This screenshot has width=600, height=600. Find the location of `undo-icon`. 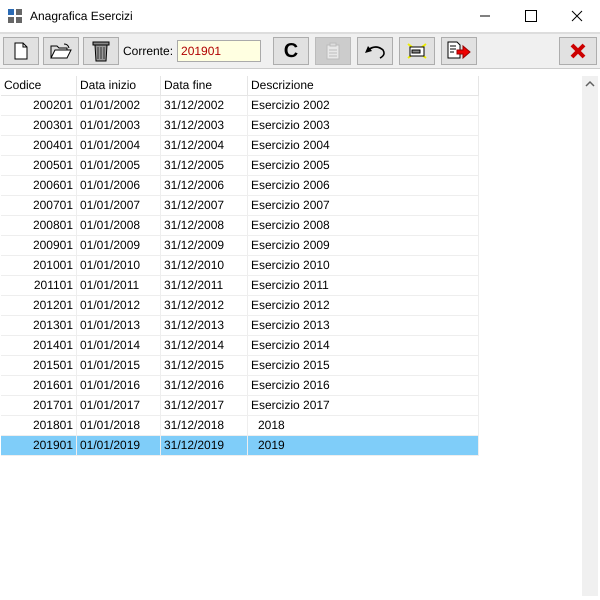

undo-icon is located at coordinates (375, 51).